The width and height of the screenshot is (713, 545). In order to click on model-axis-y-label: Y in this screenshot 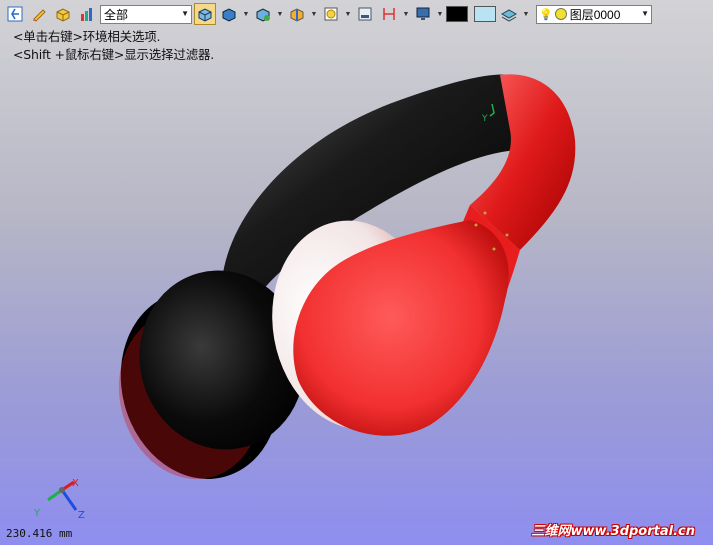, I will do `click(484, 119)`.